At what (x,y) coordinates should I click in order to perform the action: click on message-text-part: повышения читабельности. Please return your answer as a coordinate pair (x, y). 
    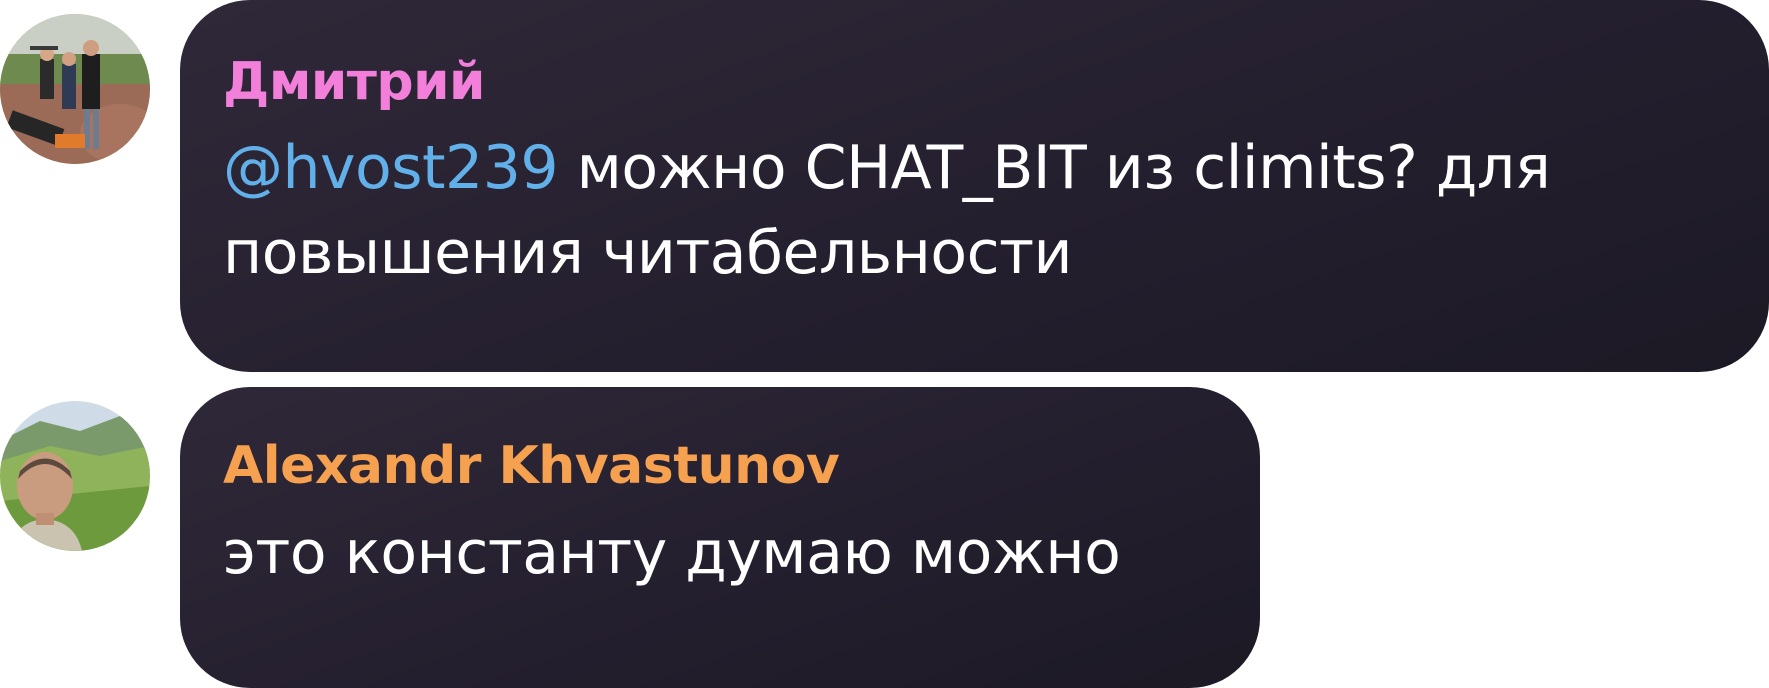
    Looking at the image, I should click on (648, 253).